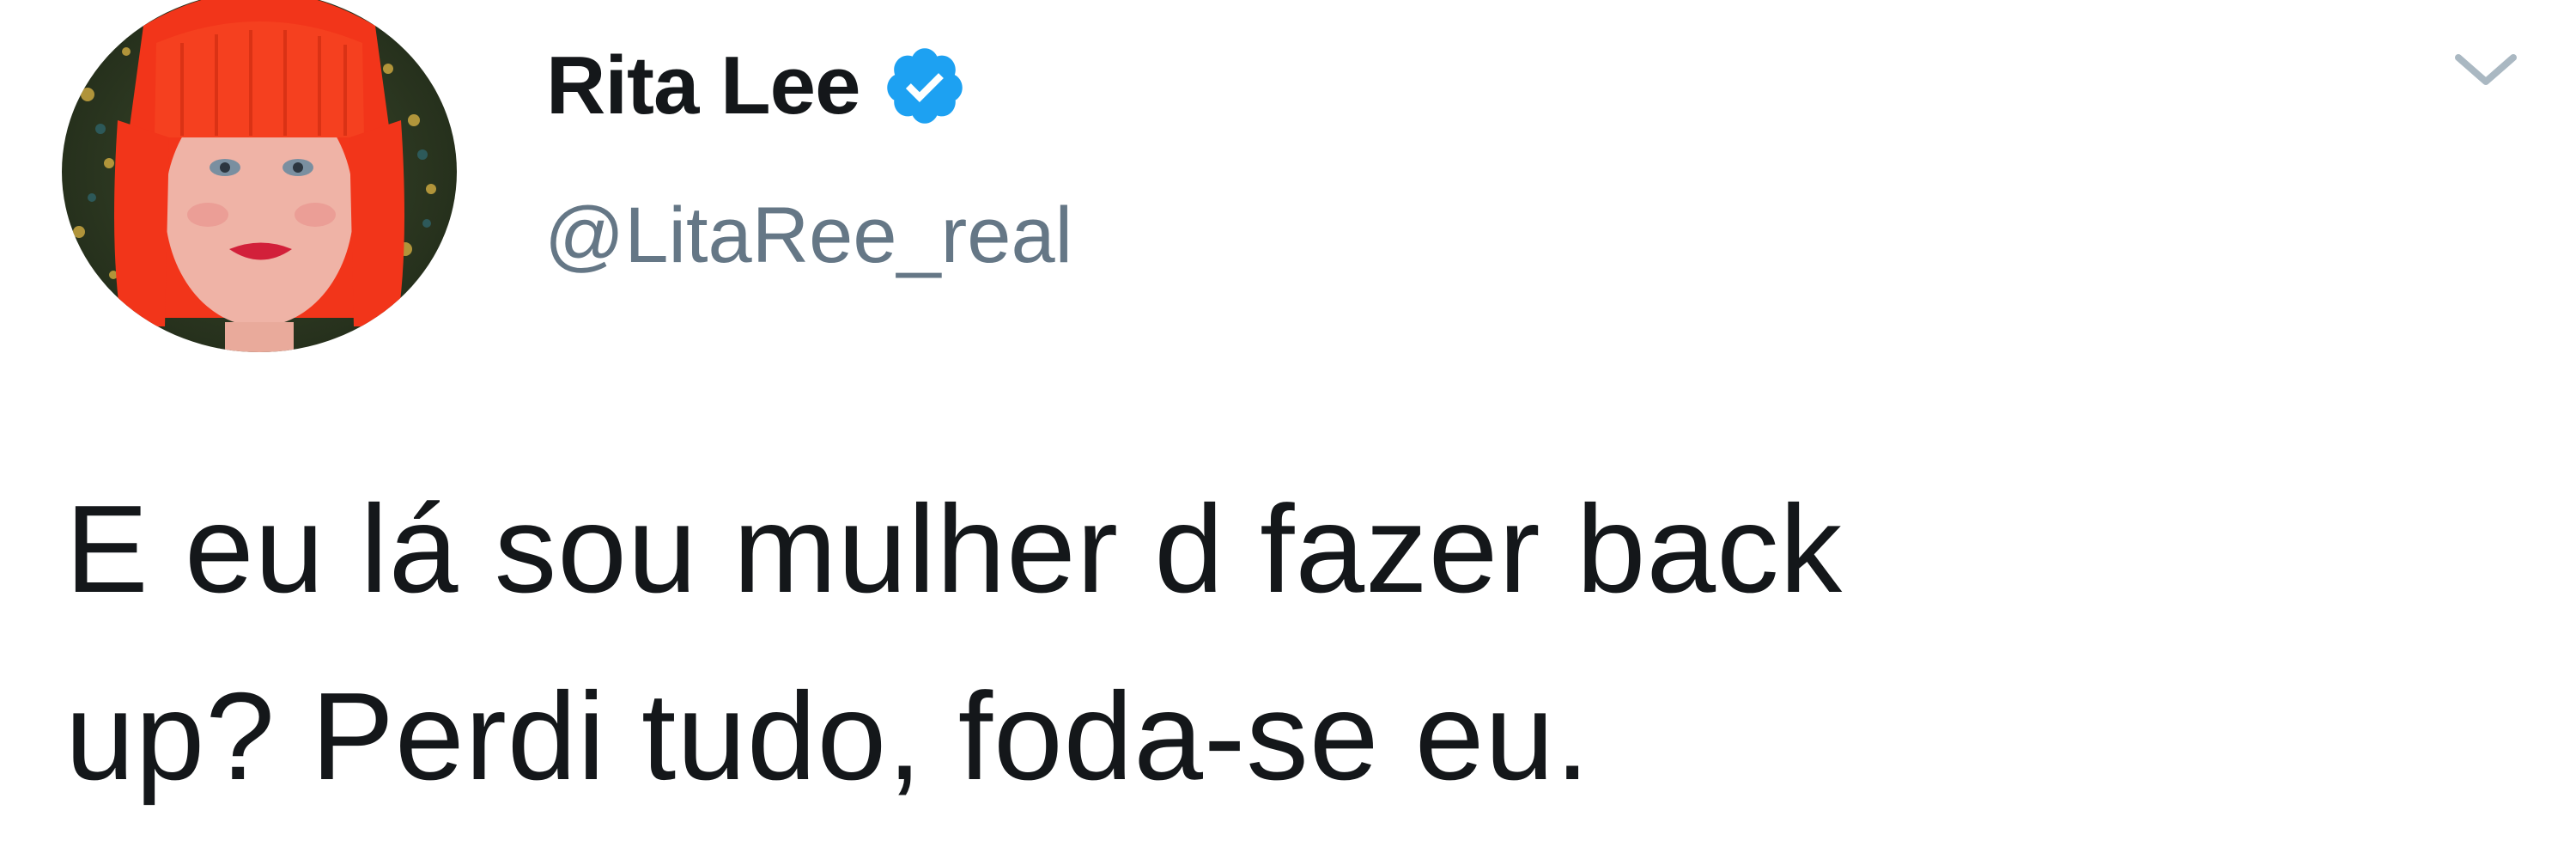 Image resolution: width=2576 pixels, height=859 pixels. Describe the element at coordinates (925, 86) in the screenshot. I see `verified-badge-icon` at that location.